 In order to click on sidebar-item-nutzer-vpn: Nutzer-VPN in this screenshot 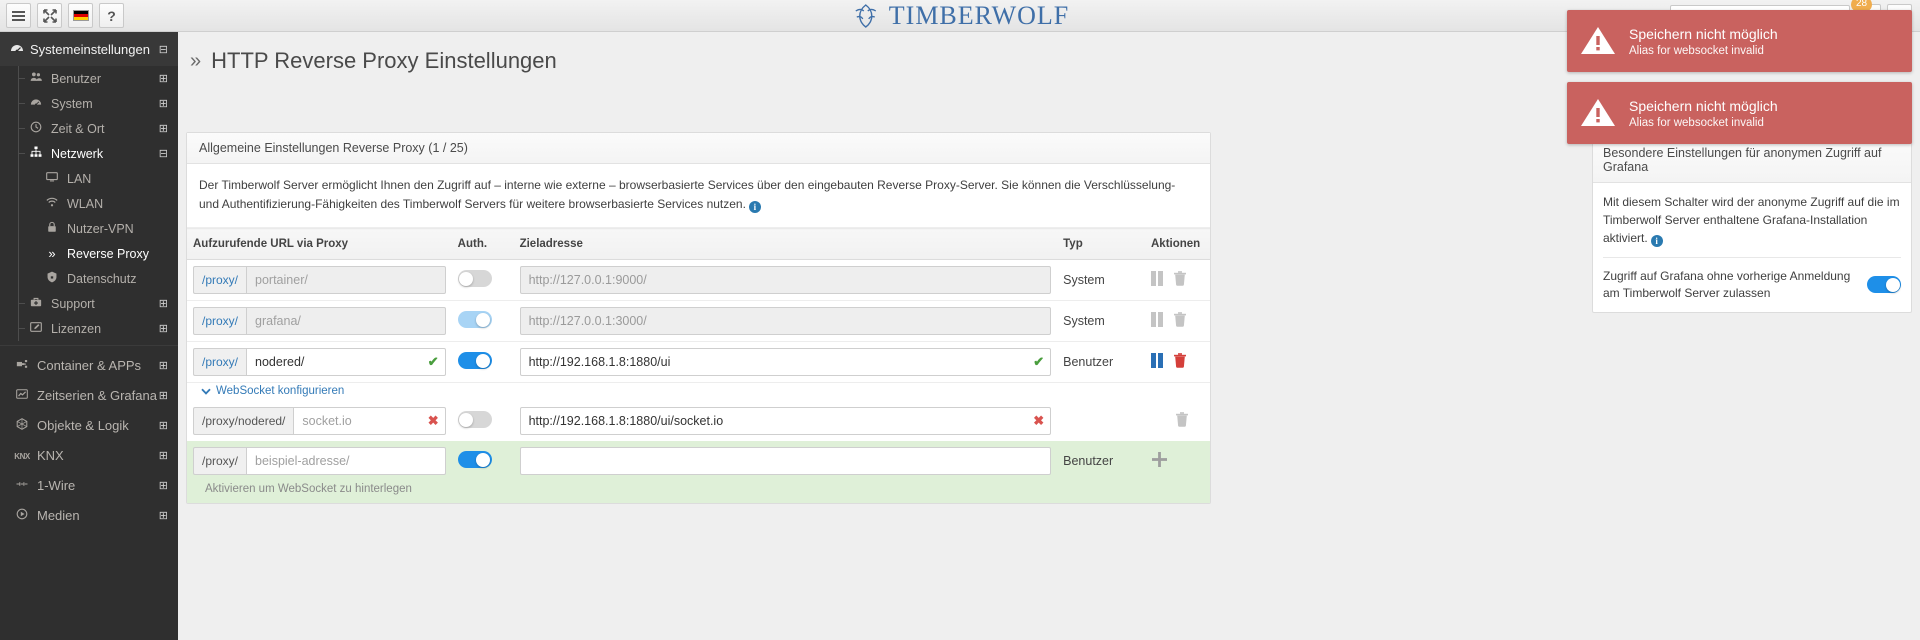, I will do `click(89, 228)`.